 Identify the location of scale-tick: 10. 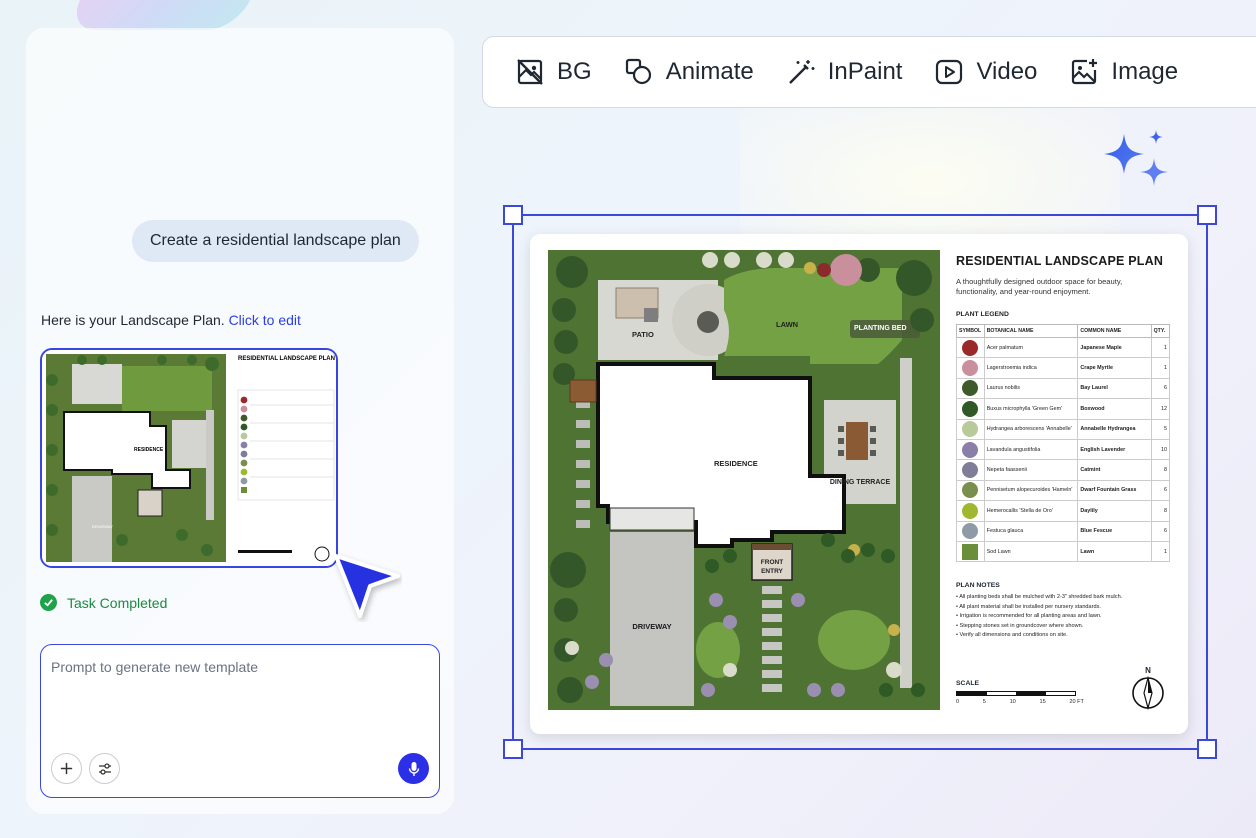
(1012, 702).